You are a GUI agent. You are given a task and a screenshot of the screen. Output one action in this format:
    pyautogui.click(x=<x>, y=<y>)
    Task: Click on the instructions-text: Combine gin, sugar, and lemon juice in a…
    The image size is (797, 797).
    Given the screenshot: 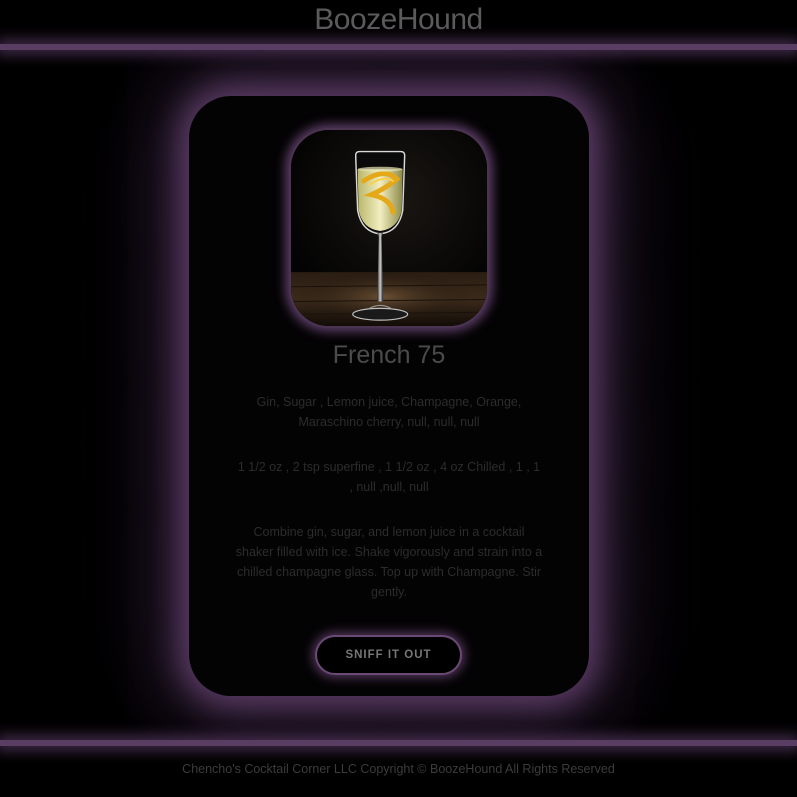 What is the action you would take?
    pyautogui.click(x=389, y=562)
    